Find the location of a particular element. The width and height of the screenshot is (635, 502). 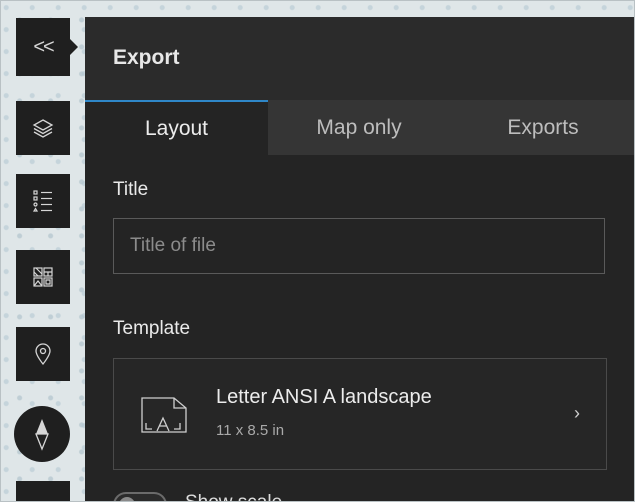

basemap-gallery-icon is located at coordinates (43, 277).